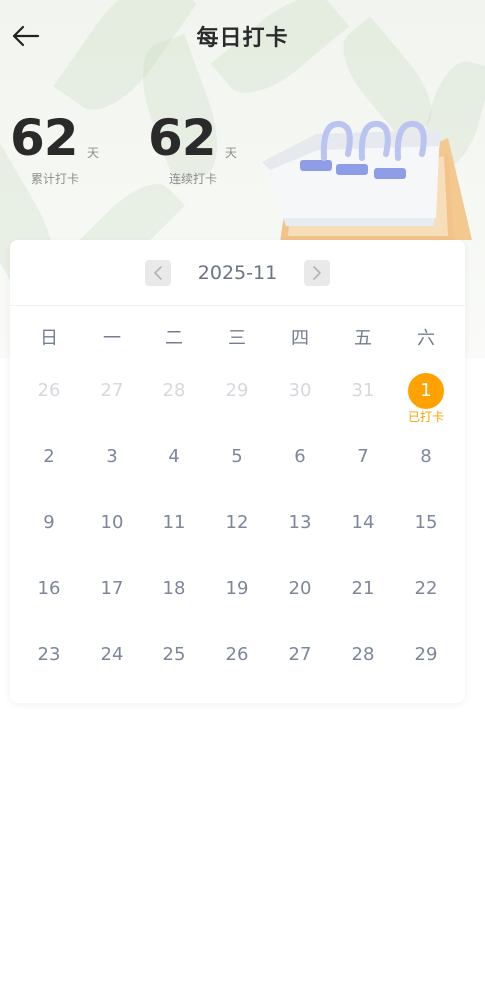 This screenshot has height=1000, width=485. What do you see at coordinates (174, 402) in the screenshot?
I see `calendar-day-other-month: 28` at bounding box center [174, 402].